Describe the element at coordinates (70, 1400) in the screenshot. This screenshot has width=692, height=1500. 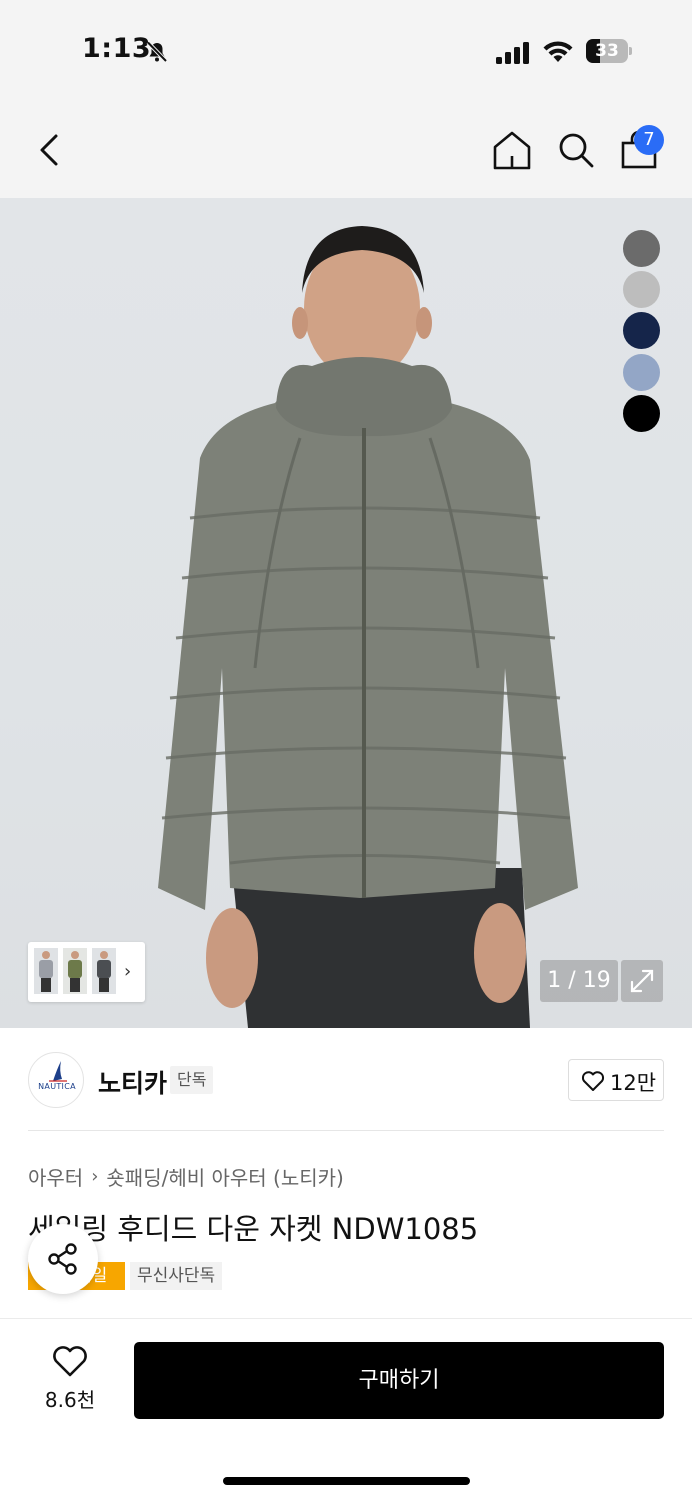
I see `wishlist-count: 8.6천` at that location.